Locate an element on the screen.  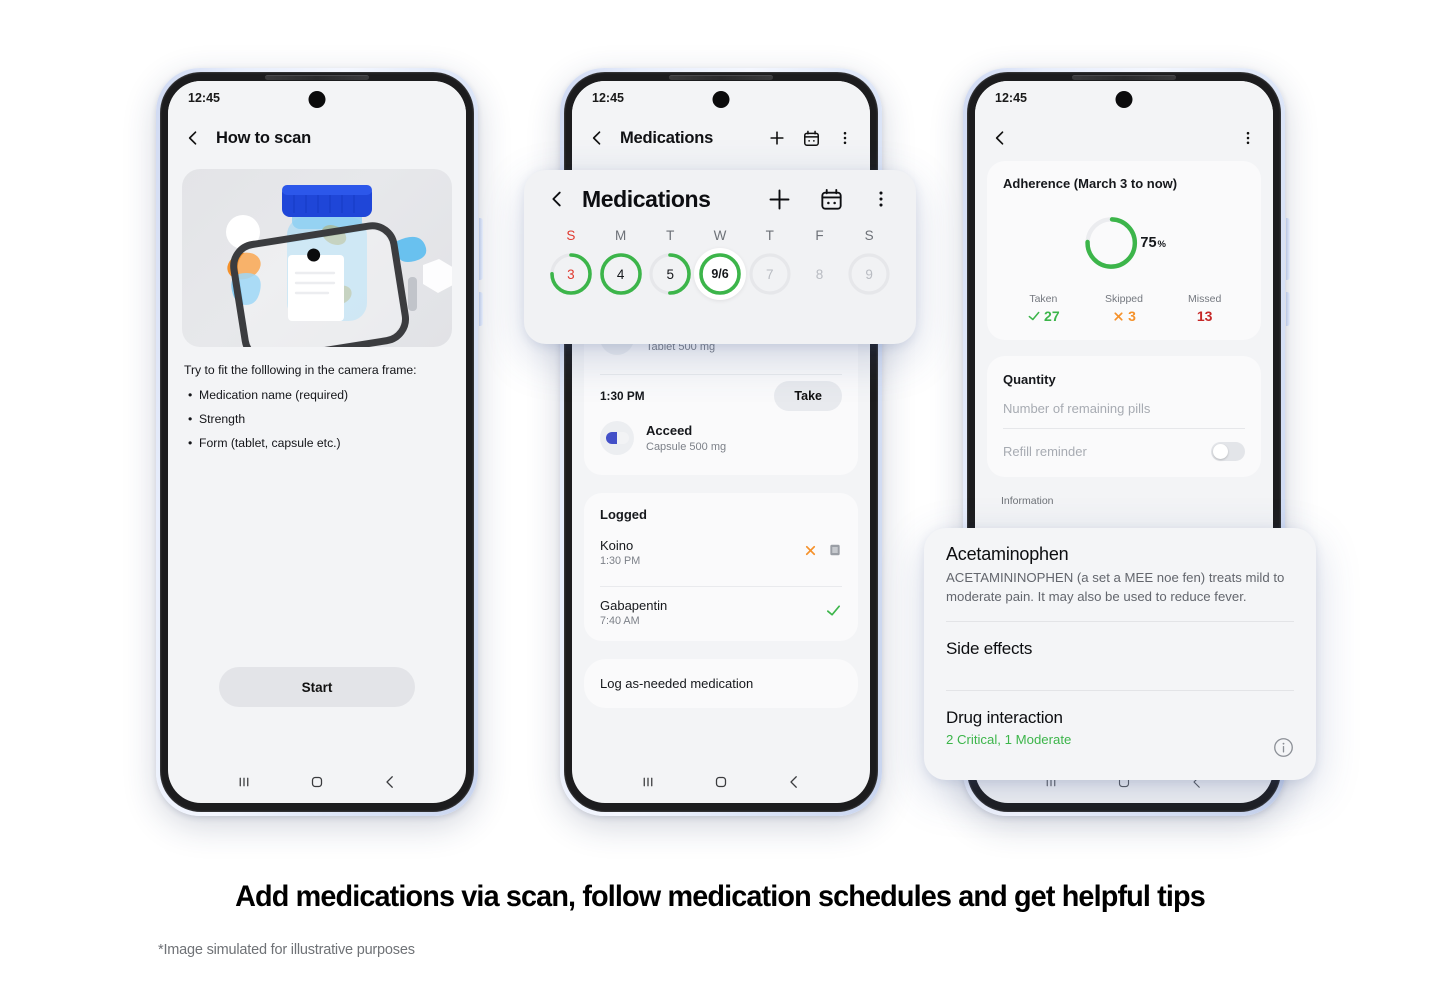
remaining-pills-placeholder: Number of remaining pills is located at coordinates (1077, 408).